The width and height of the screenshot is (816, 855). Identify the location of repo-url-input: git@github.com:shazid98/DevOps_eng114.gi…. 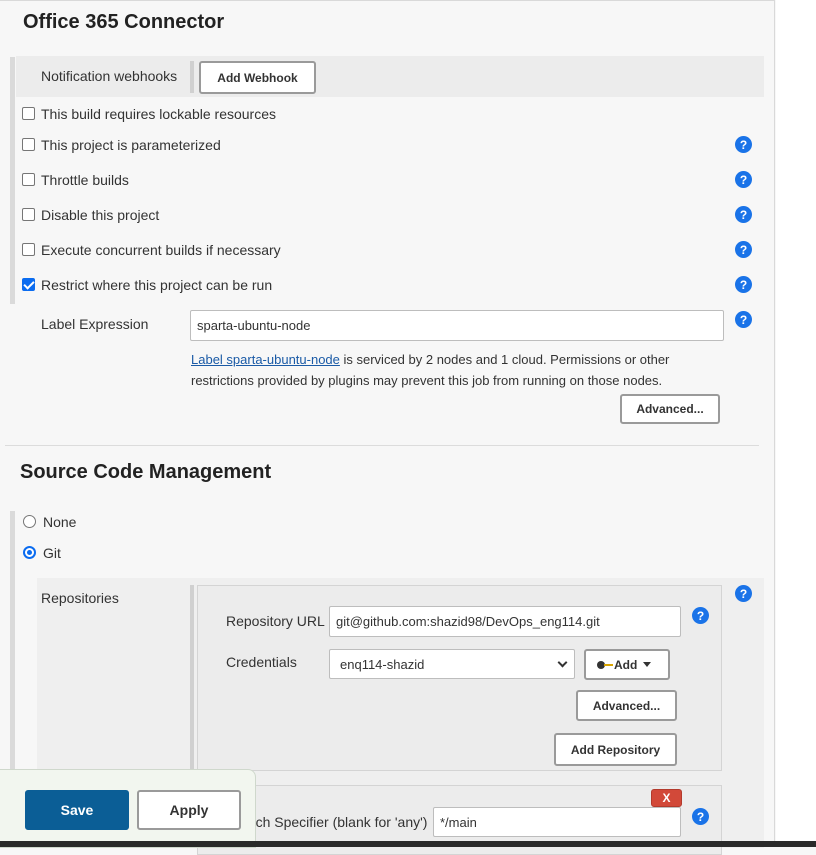
(505, 621).